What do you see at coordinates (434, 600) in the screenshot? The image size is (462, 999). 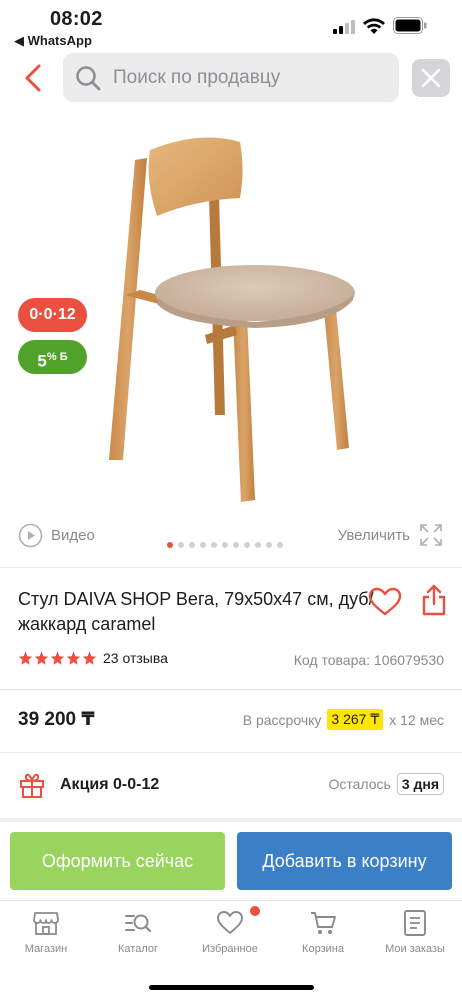 I see `share-icon` at bounding box center [434, 600].